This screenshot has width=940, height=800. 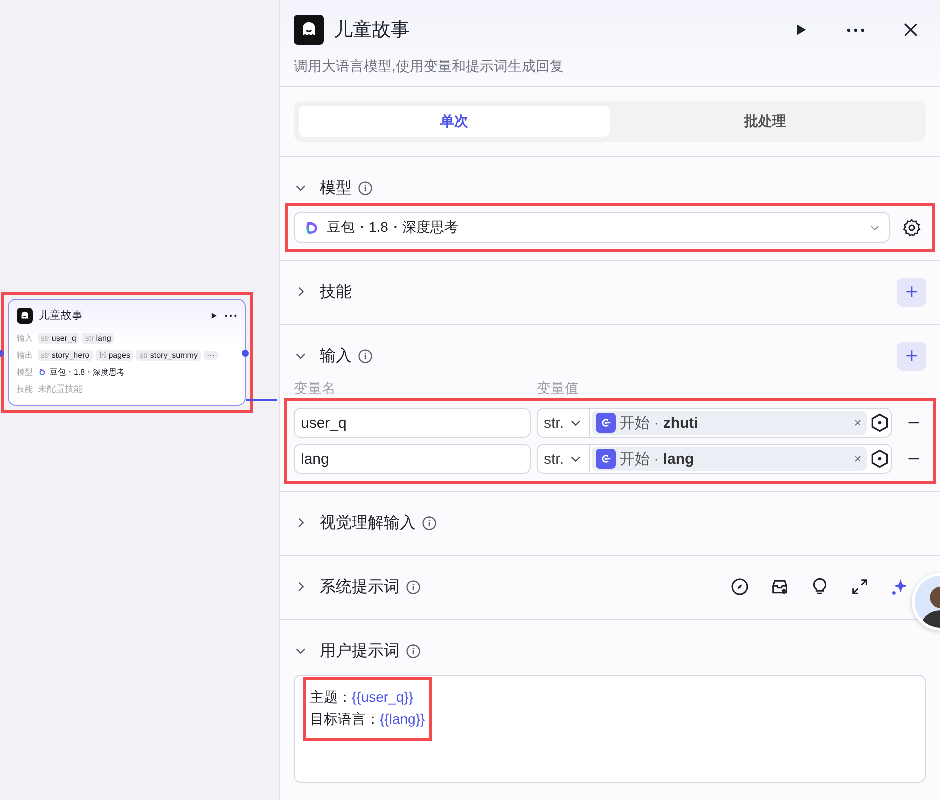 I want to click on array-icon, so click(x=102, y=355).